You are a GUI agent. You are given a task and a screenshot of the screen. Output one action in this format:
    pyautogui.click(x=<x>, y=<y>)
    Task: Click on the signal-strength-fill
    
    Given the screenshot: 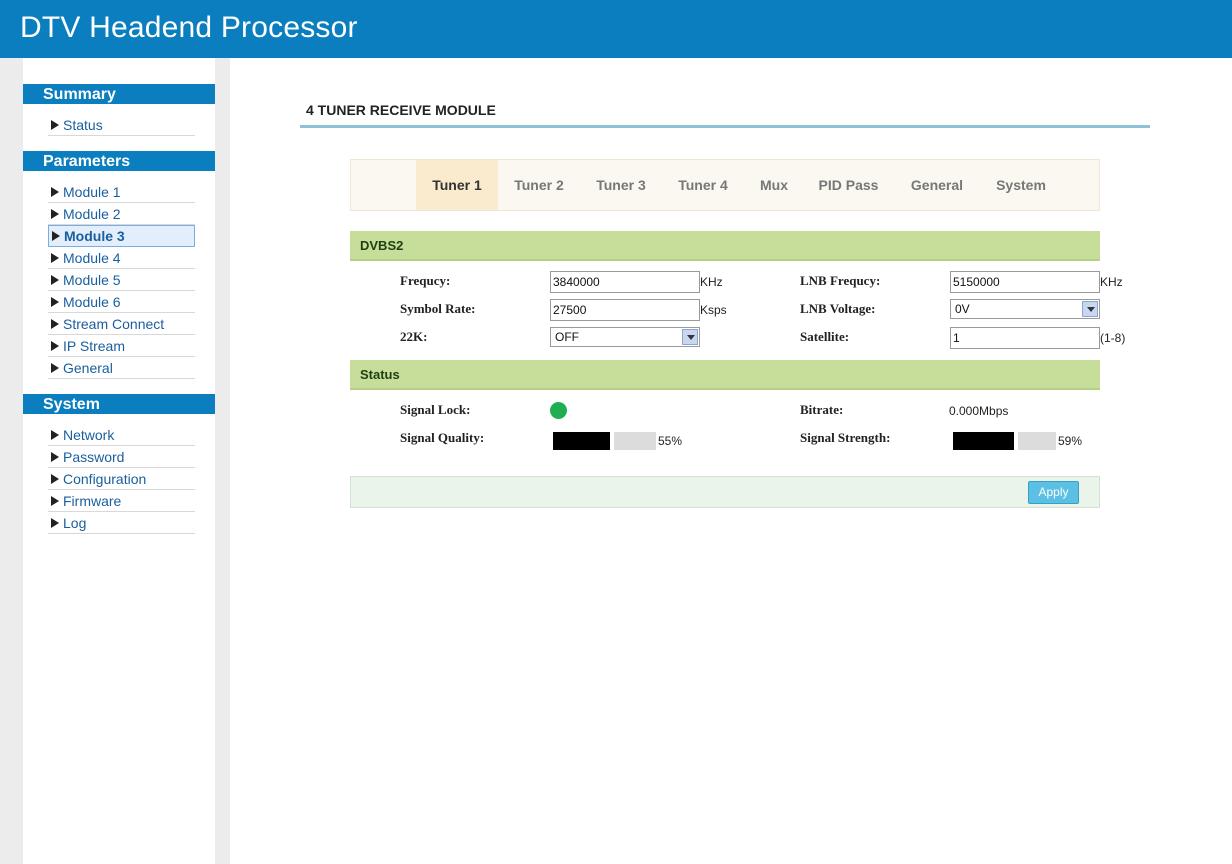 What is the action you would take?
    pyautogui.click(x=983, y=441)
    